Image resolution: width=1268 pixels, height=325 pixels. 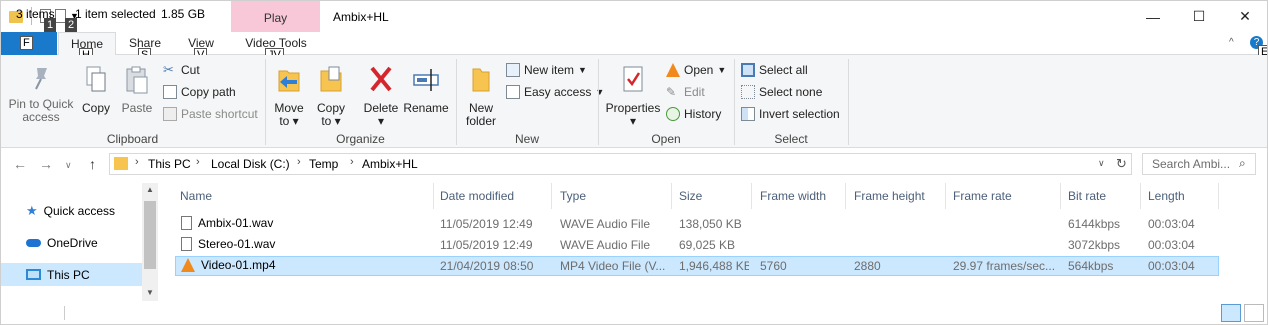 I want to click on column-header-date-modified: Date modified, so click(x=493, y=196).